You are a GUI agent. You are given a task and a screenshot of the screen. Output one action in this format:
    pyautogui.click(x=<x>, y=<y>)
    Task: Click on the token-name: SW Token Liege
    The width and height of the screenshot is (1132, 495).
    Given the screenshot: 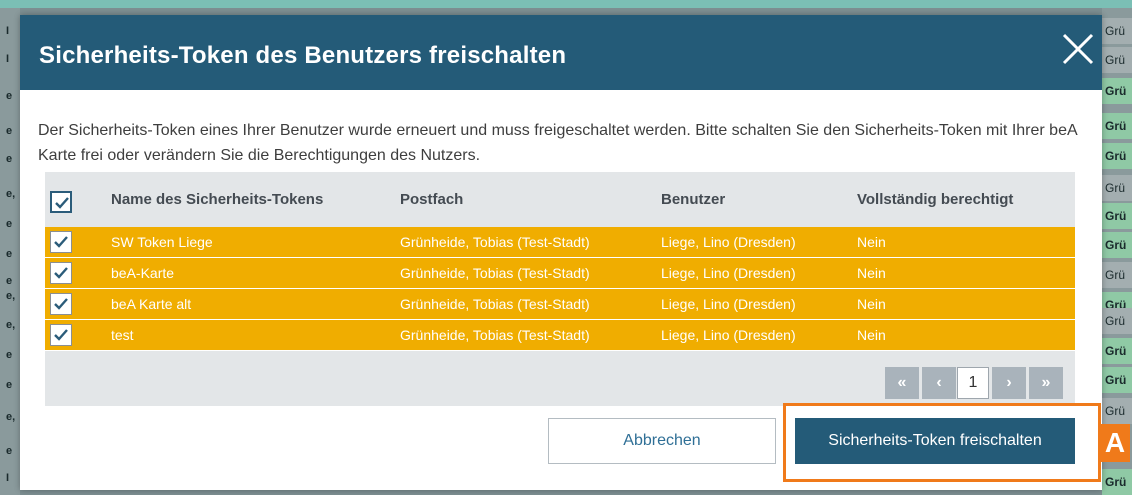 What is the action you would take?
    pyautogui.click(x=162, y=242)
    